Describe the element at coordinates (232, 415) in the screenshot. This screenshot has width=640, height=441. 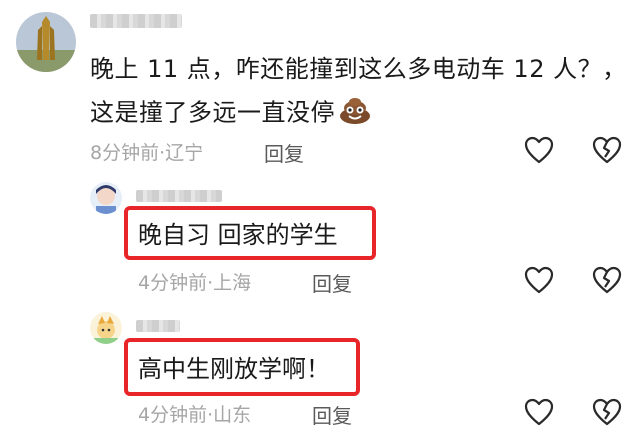
I see `reply-location: 山东` at that location.